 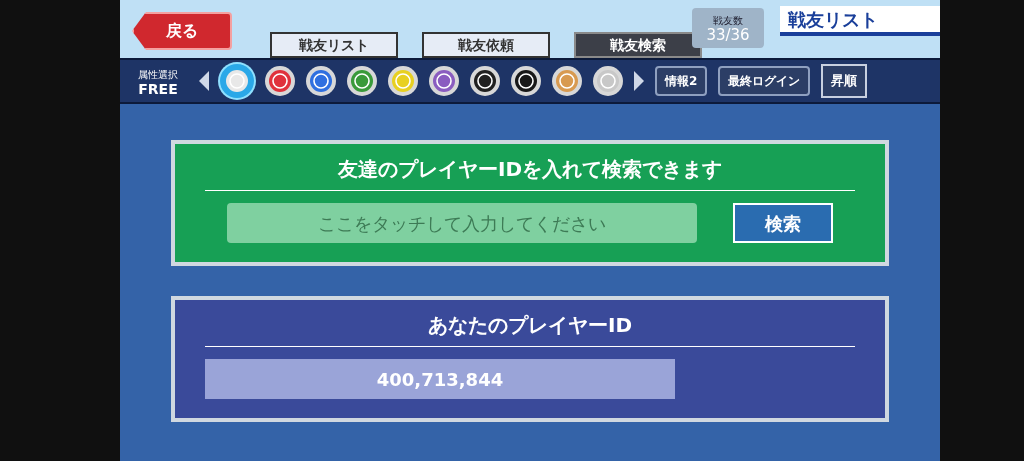 What do you see at coordinates (783, 223) in the screenshot?
I see `search-button: 検索` at bounding box center [783, 223].